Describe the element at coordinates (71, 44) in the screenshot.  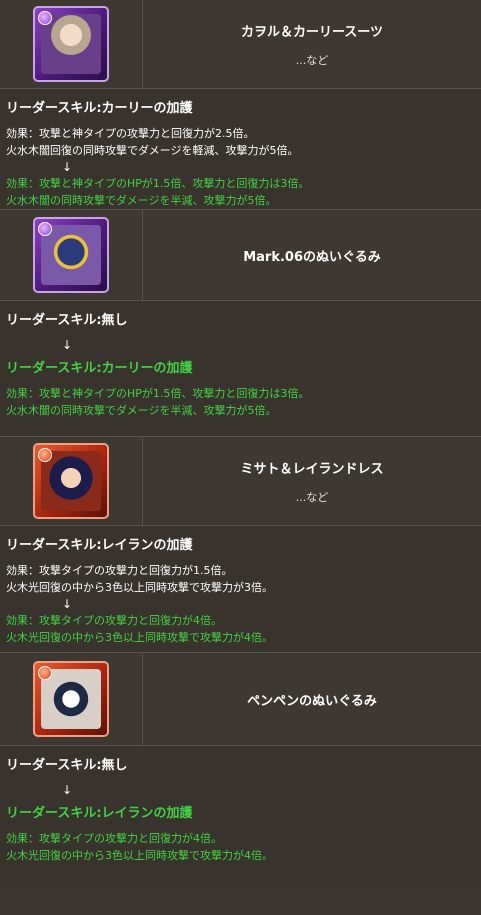
I see `character-kaworu-icon` at that location.